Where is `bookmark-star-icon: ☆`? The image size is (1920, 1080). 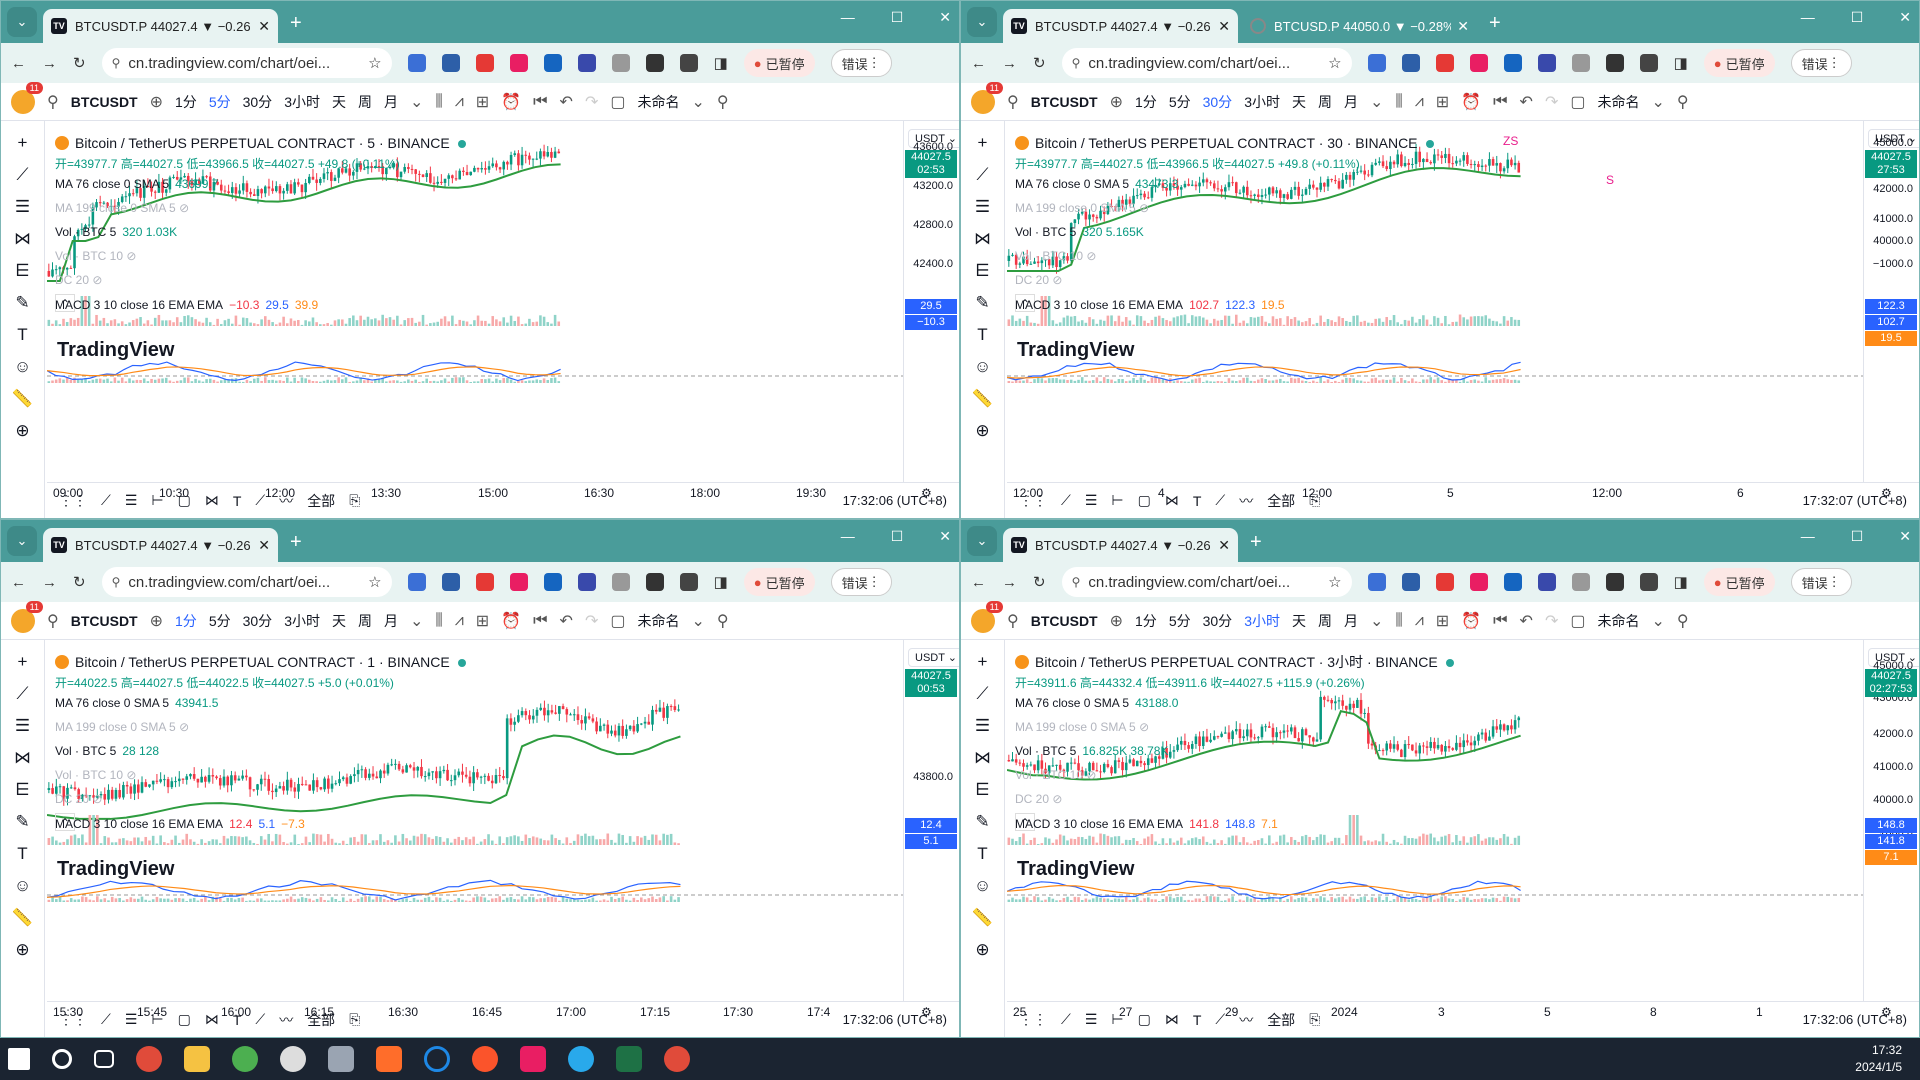
bookmark-star-icon: ☆ is located at coordinates (374, 582).